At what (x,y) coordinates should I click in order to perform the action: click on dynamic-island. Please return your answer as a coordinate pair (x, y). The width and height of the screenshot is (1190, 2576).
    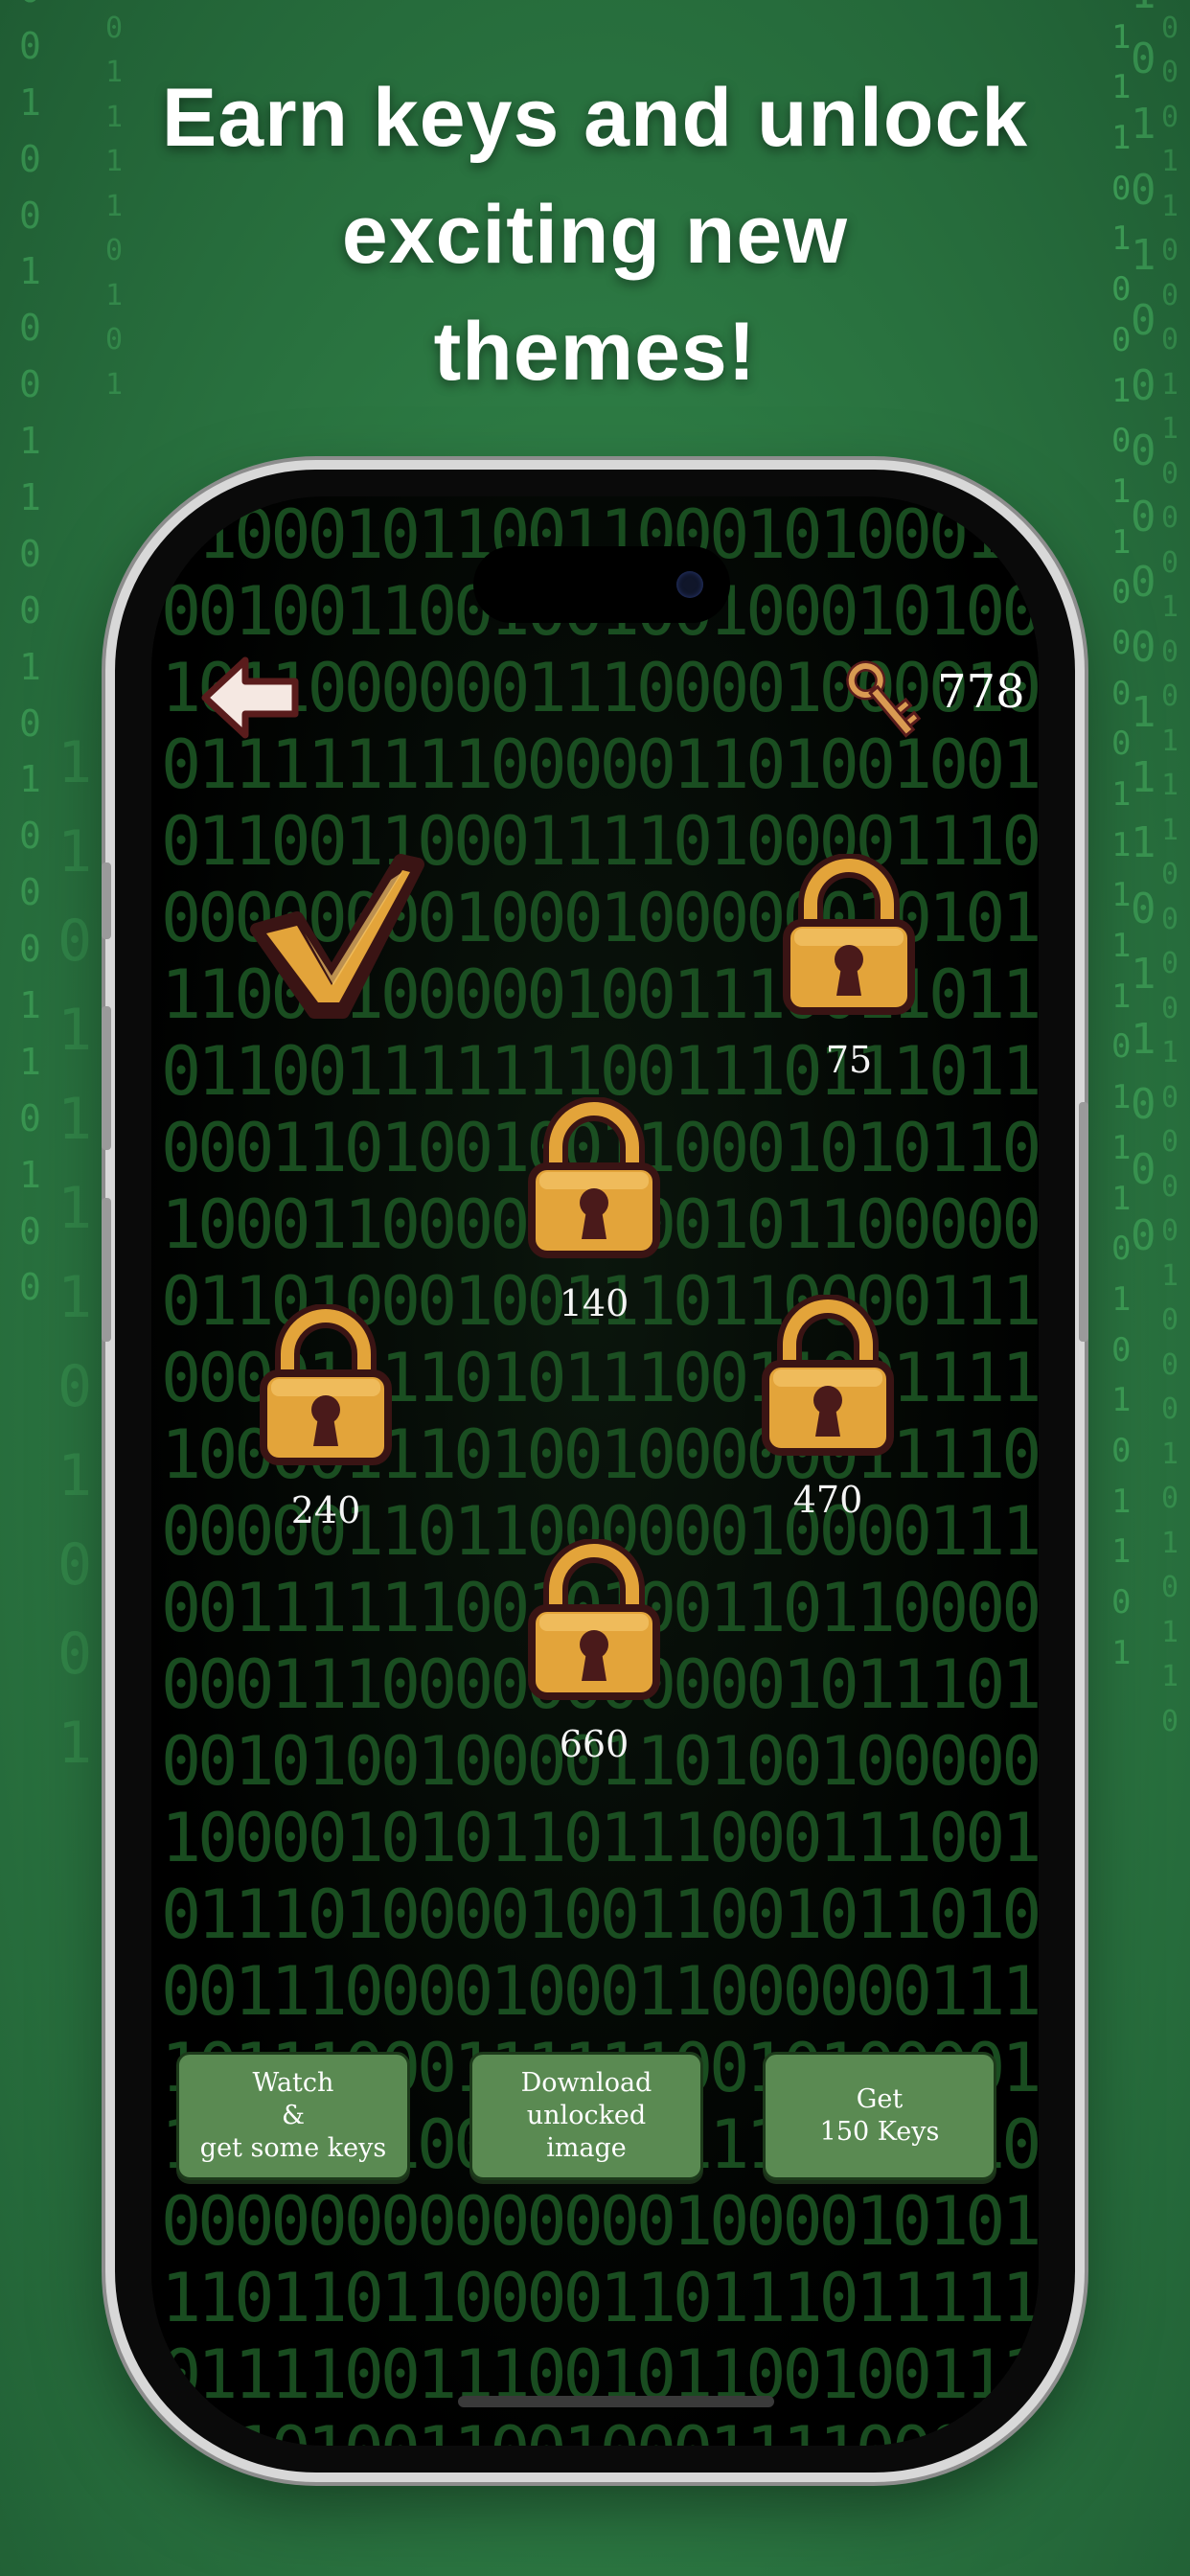
    Looking at the image, I should click on (602, 584).